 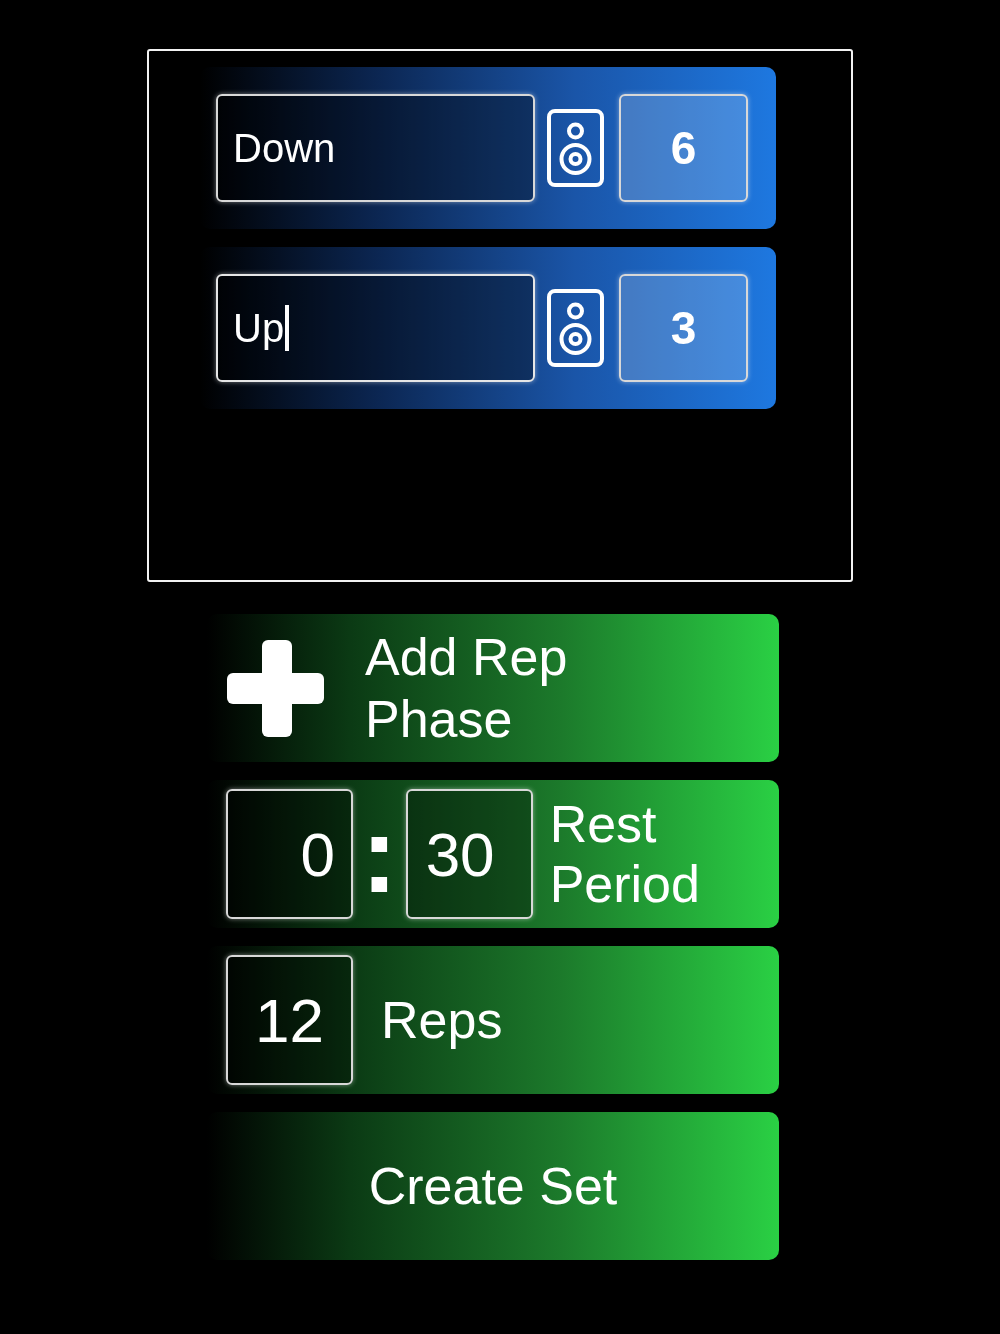 I want to click on plus-icon, so click(x=275, y=688).